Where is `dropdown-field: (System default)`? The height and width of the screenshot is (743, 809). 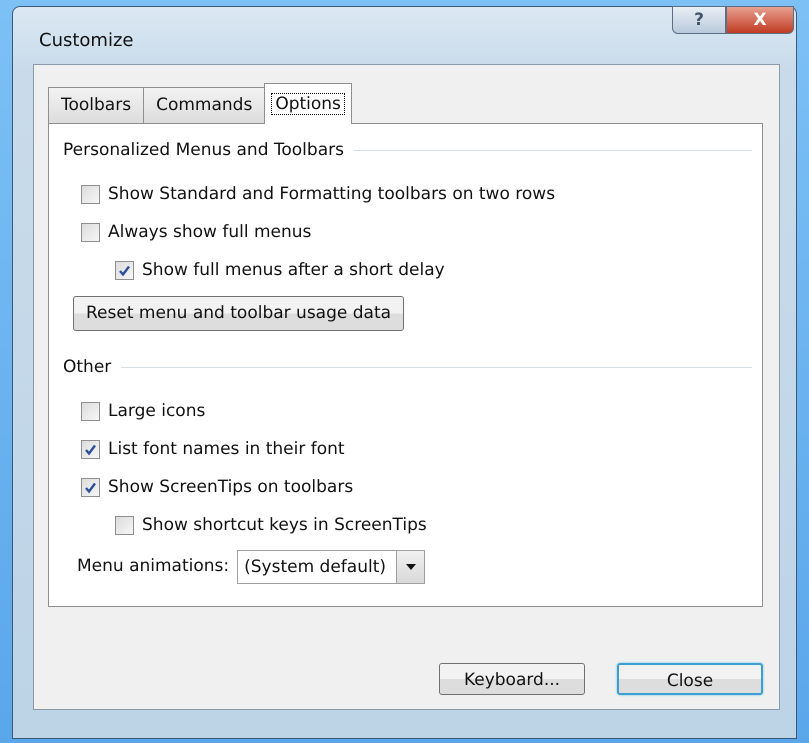
dropdown-field: (System default) is located at coordinates (331, 567).